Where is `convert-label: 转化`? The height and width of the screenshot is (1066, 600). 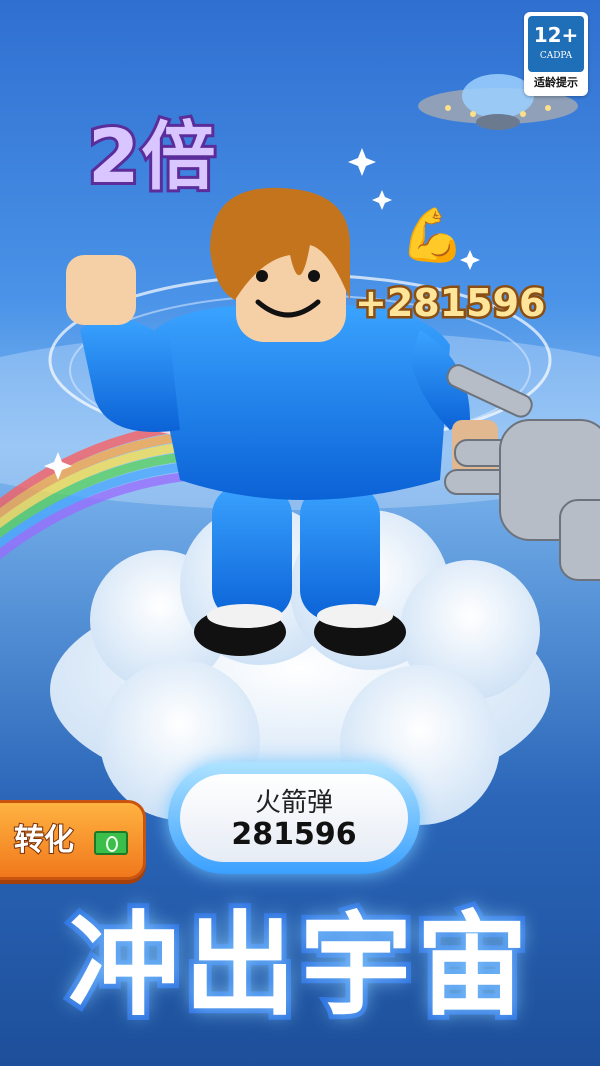
convert-label: 转化 is located at coordinates (44, 840).